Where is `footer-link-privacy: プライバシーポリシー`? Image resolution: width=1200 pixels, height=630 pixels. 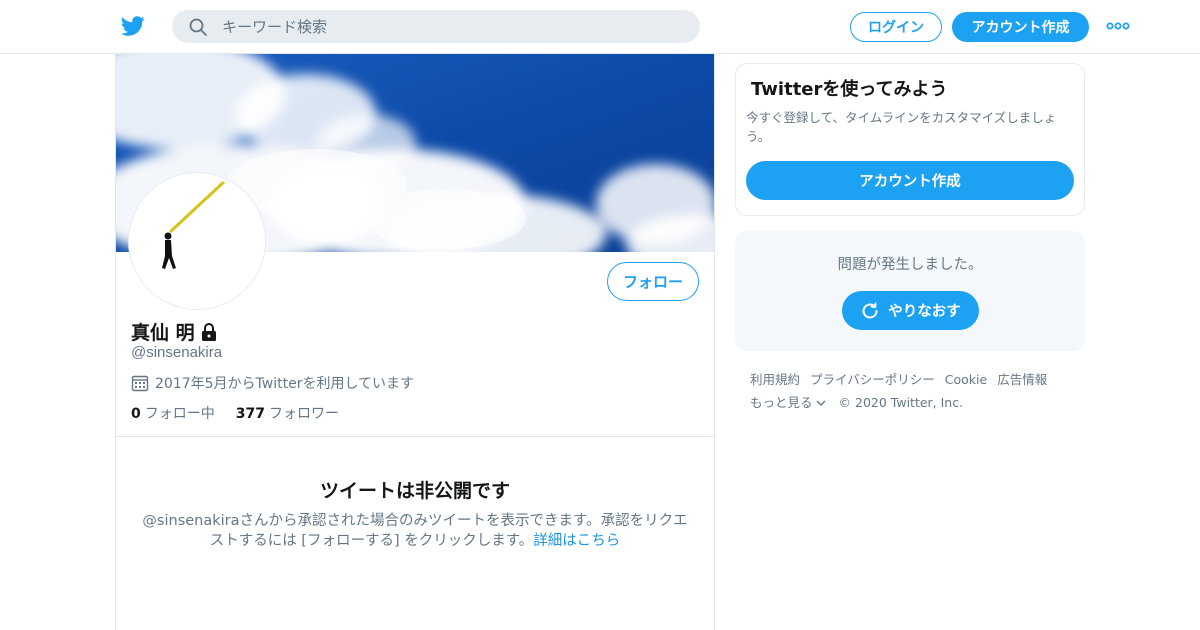 footer-link-privacy: プライバシーポリシー is located at coordinates (872, 379).